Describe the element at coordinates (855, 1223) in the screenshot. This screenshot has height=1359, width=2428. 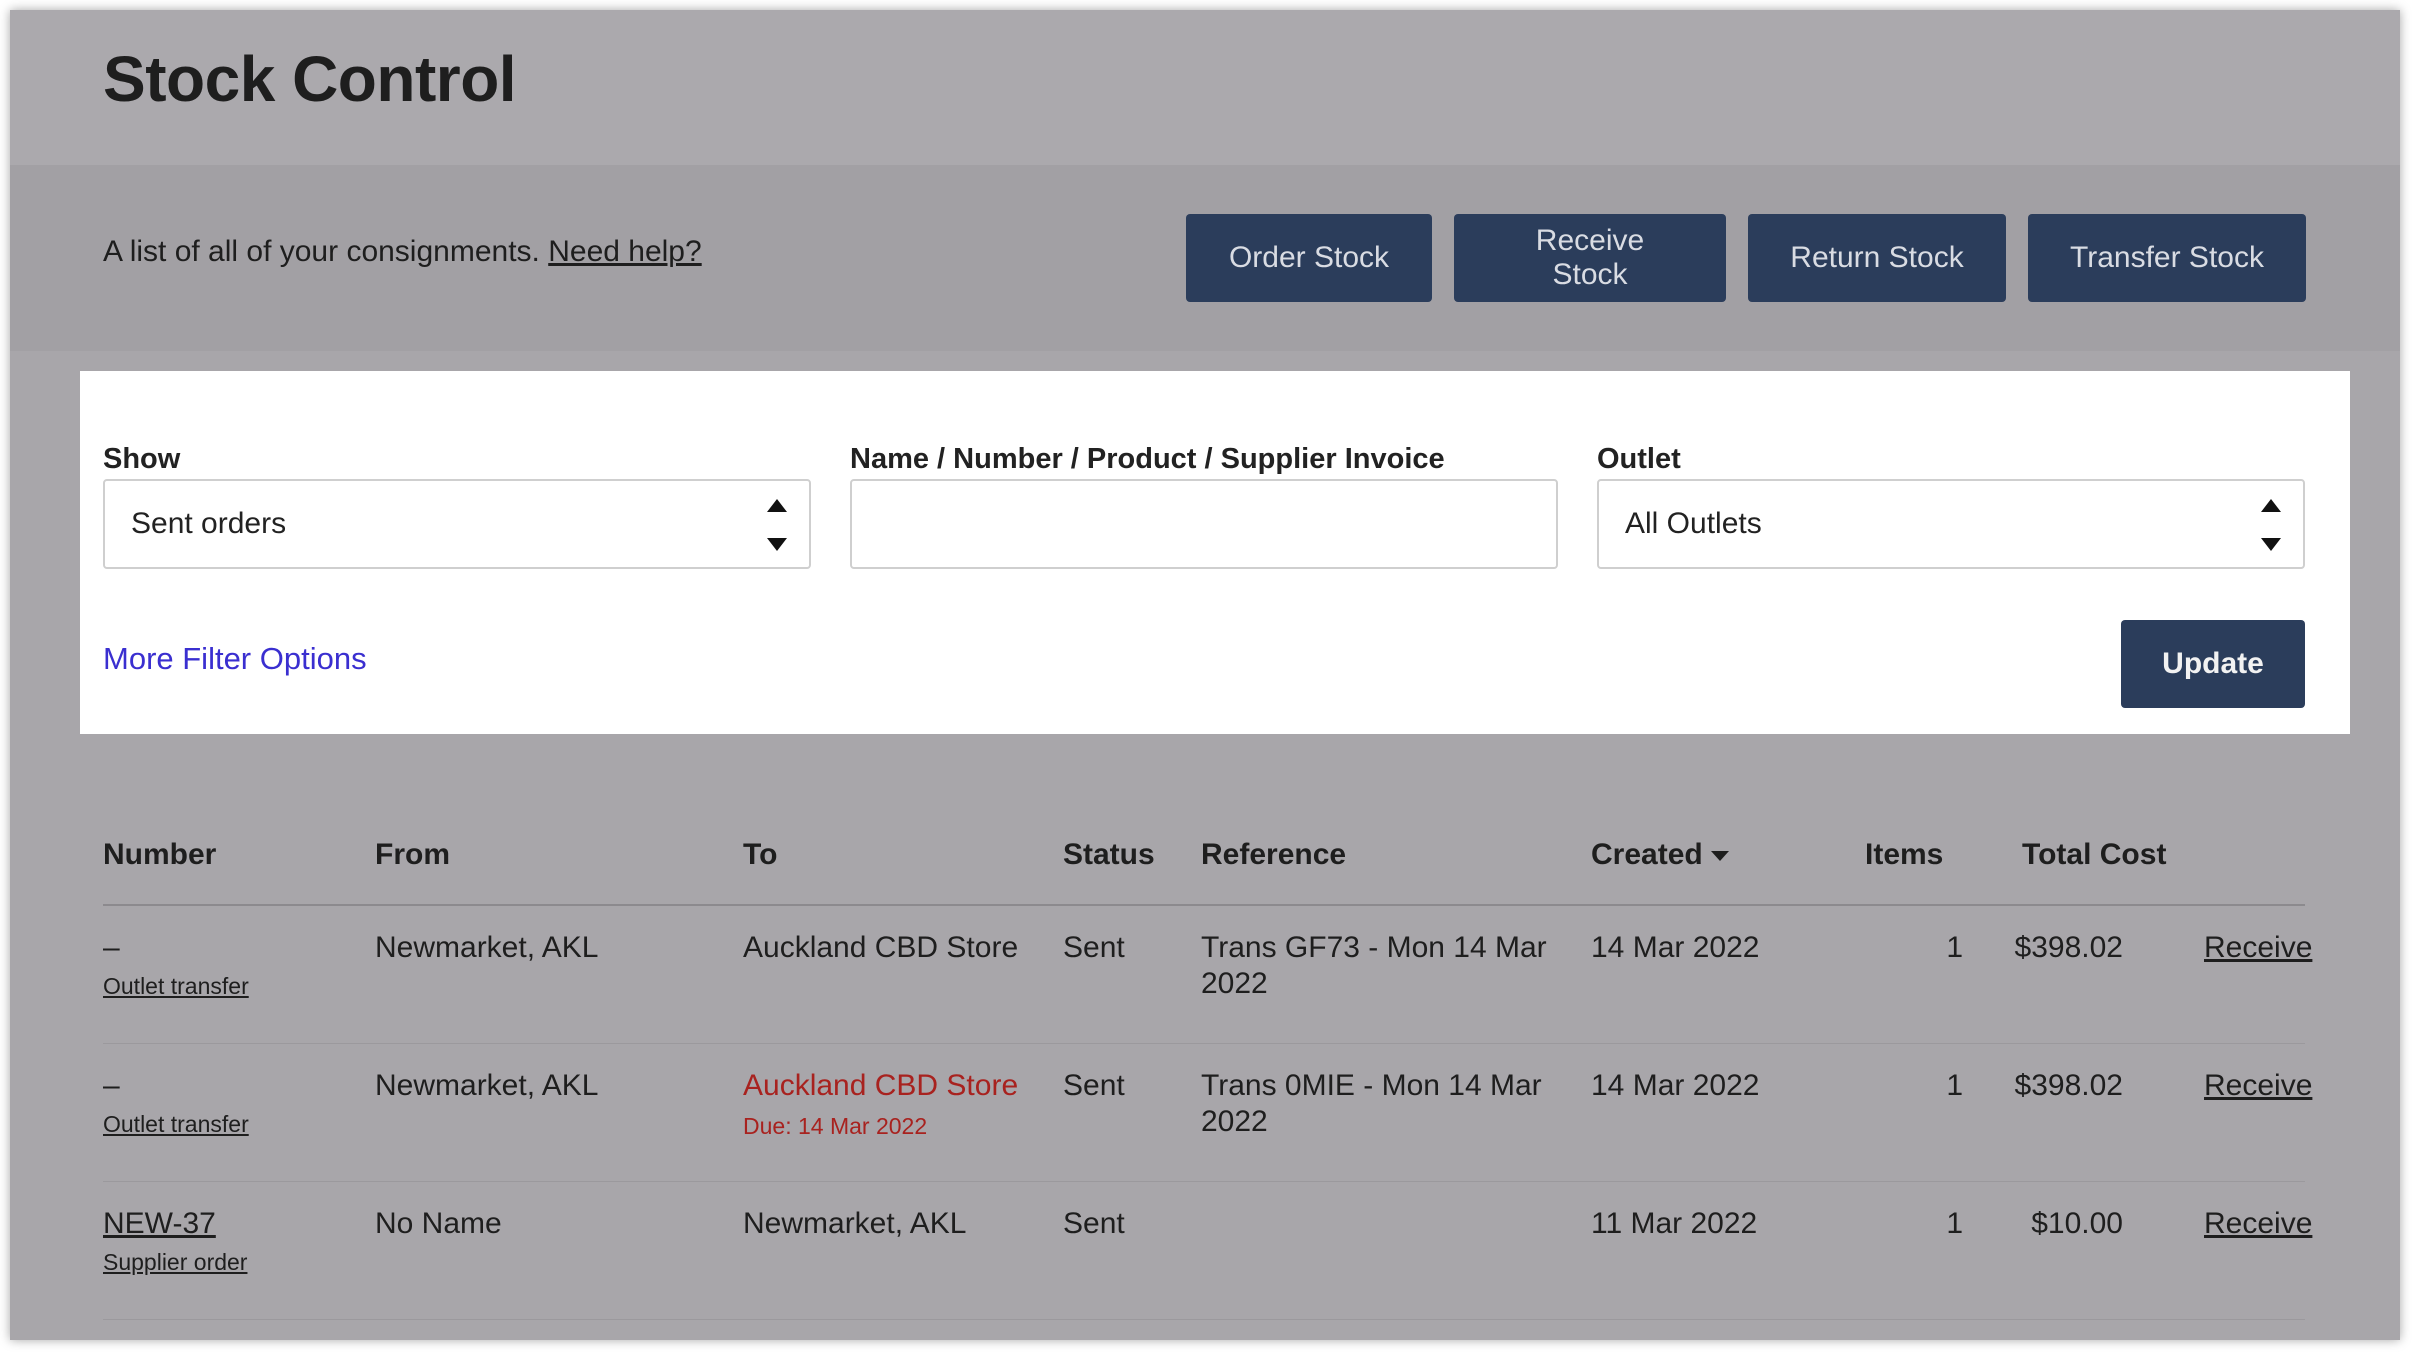
I see `row-to: Newmarket, AKL` at that location.